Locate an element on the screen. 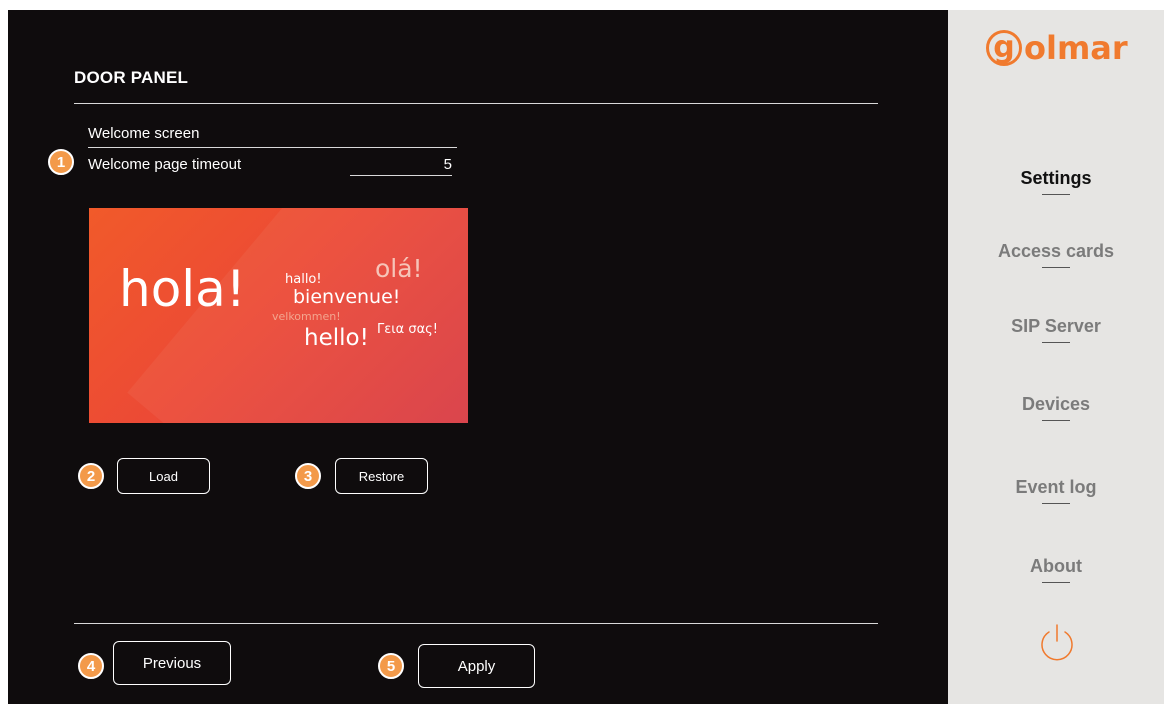  sidebar-item-access-cards-underline is located at coordinates (1056, 267).